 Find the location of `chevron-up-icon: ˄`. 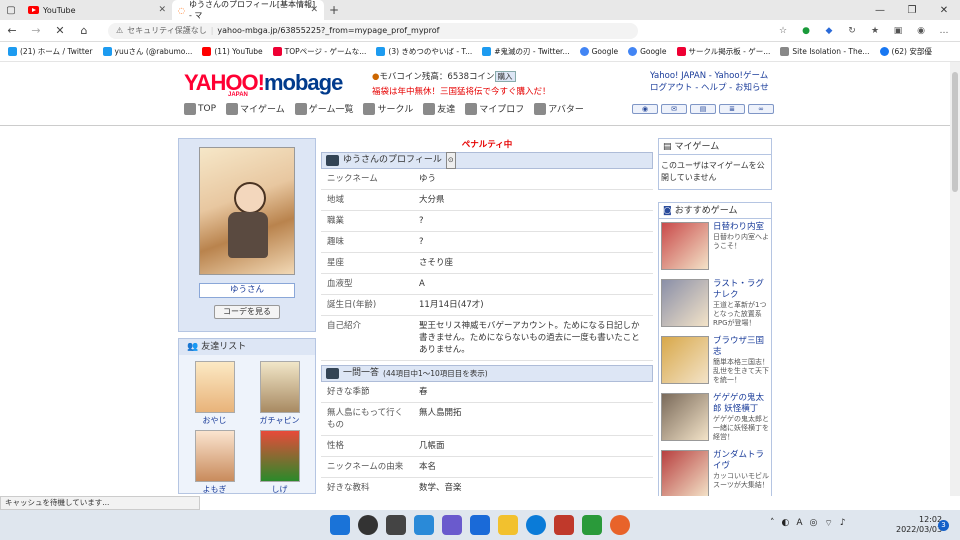

chevron-up-icon: ˄ is located at coordinates (772, 523).